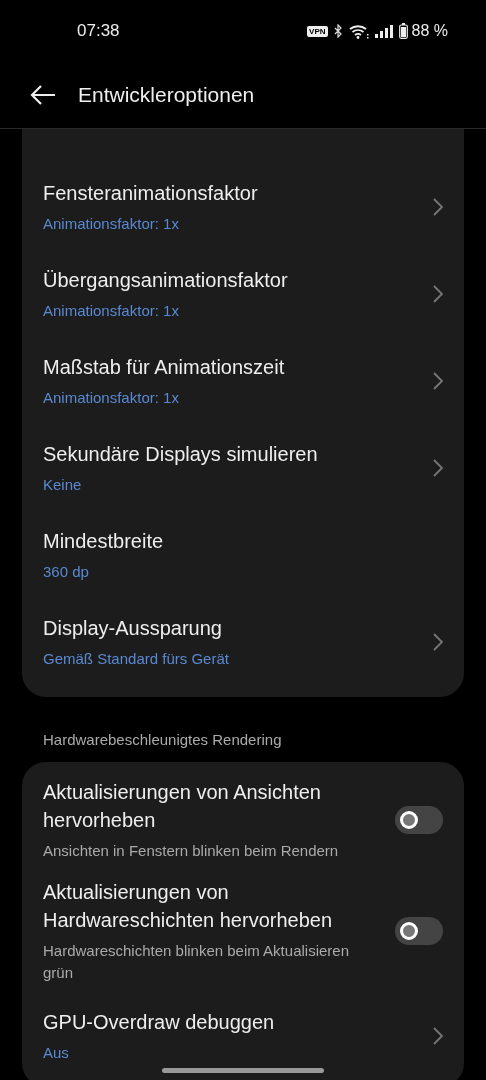  I want to click on signal-icon, so click(383, 31).